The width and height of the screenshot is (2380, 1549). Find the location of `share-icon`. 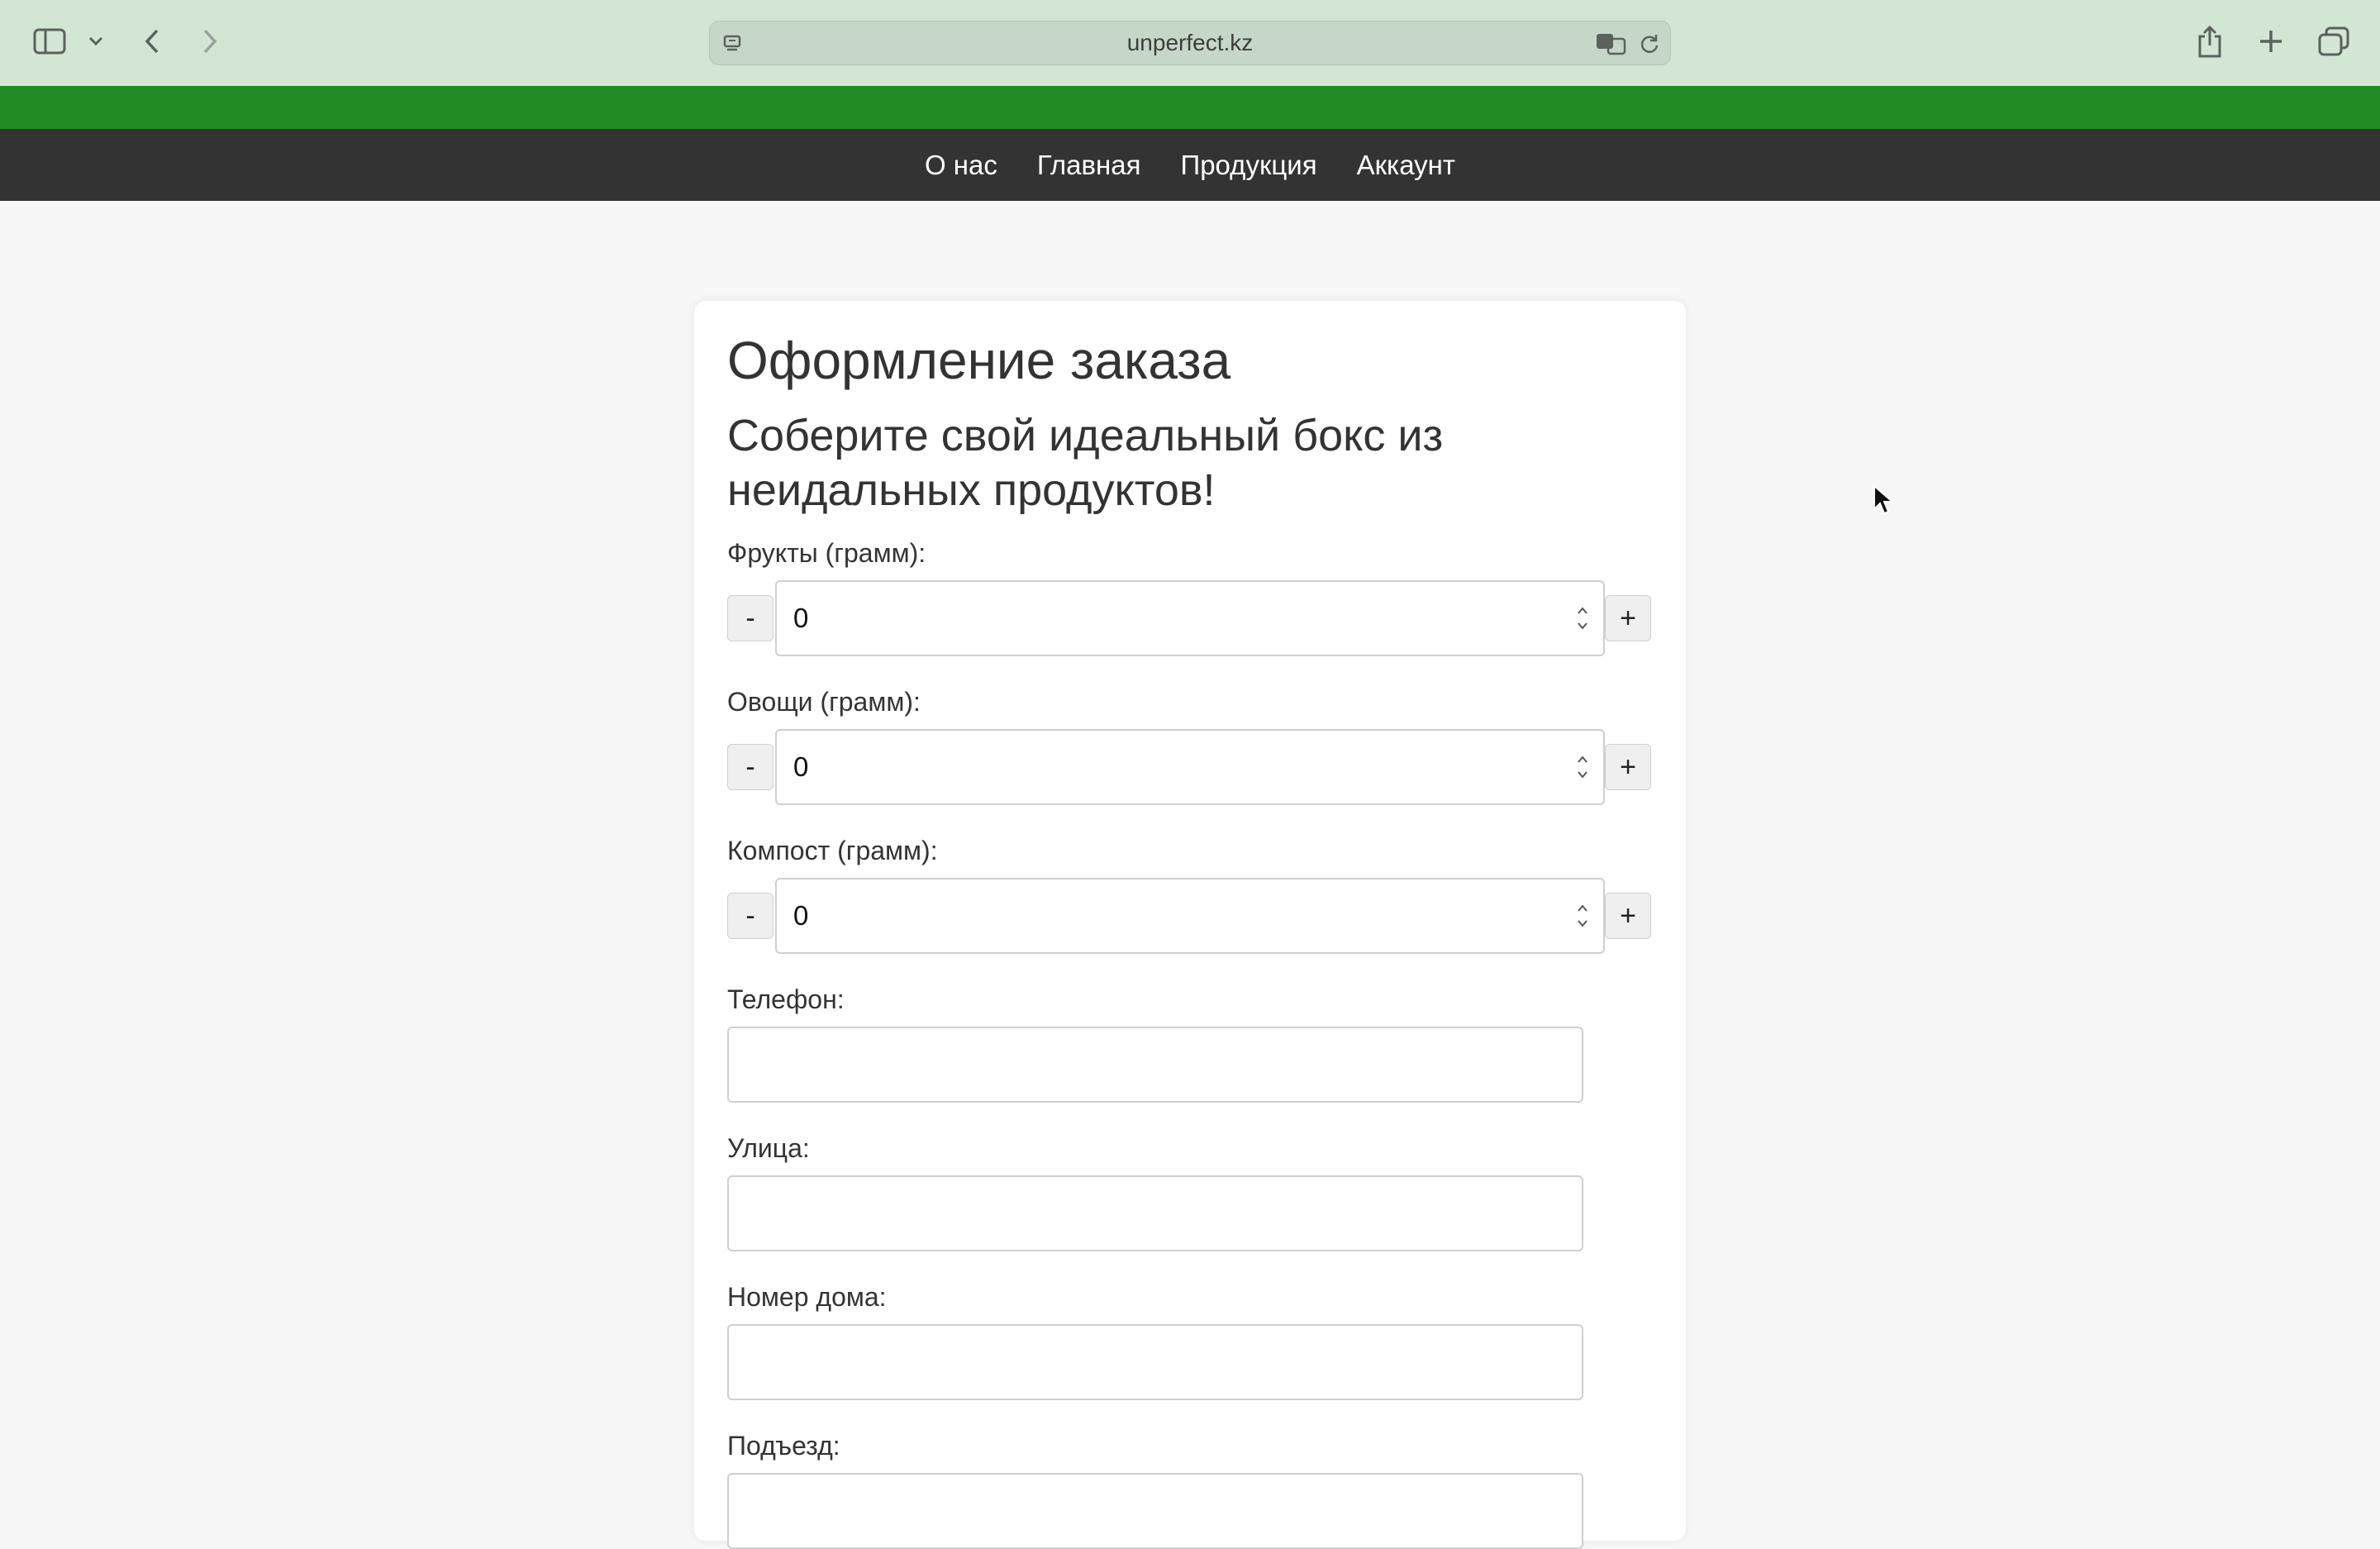

share-icon is located at coordinates (2209, 41).